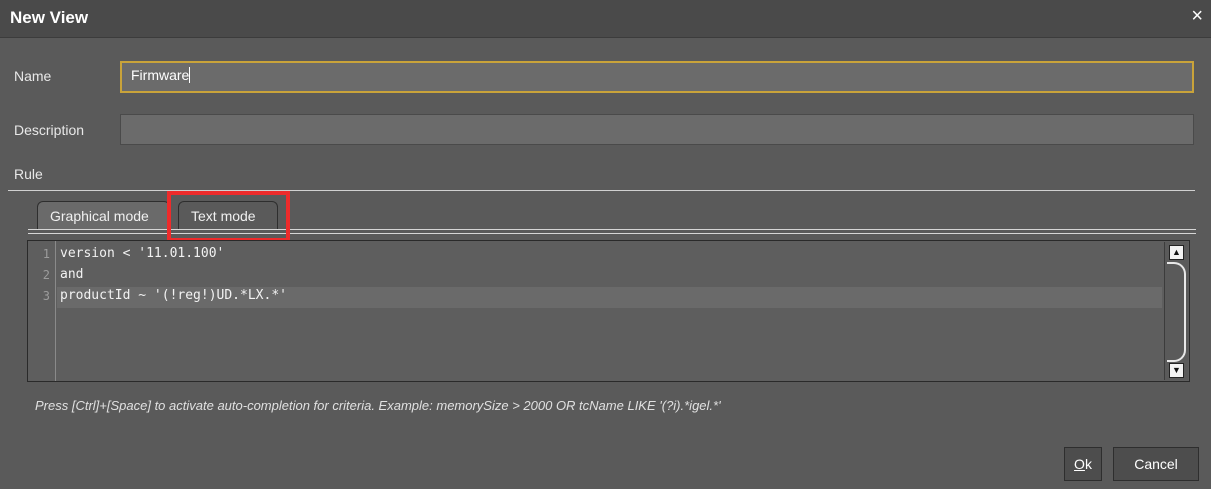 This screenshot has width=1211, height=489. Describe the element at coordinates (103, 215) in the screenshot. I see `tab-graphical-mode: Graphical mode` at that location.